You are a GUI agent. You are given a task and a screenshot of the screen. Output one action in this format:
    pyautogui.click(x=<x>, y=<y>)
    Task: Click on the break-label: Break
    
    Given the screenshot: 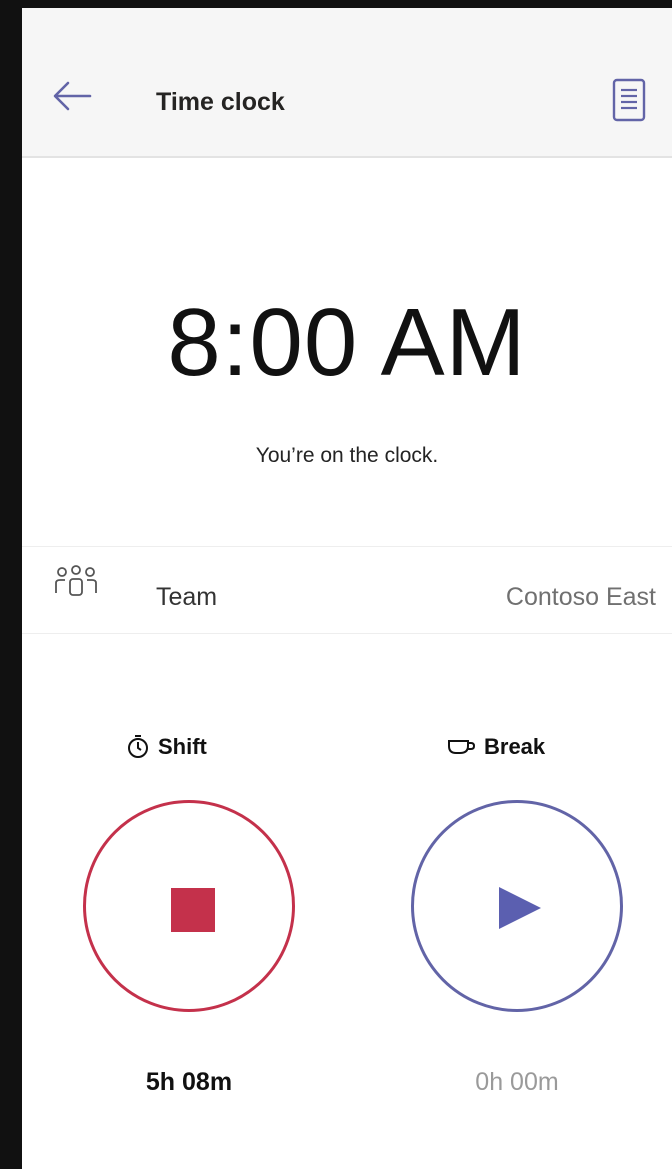 What is the action you would take?
    pyautogui.click(x=515, y=746)
    